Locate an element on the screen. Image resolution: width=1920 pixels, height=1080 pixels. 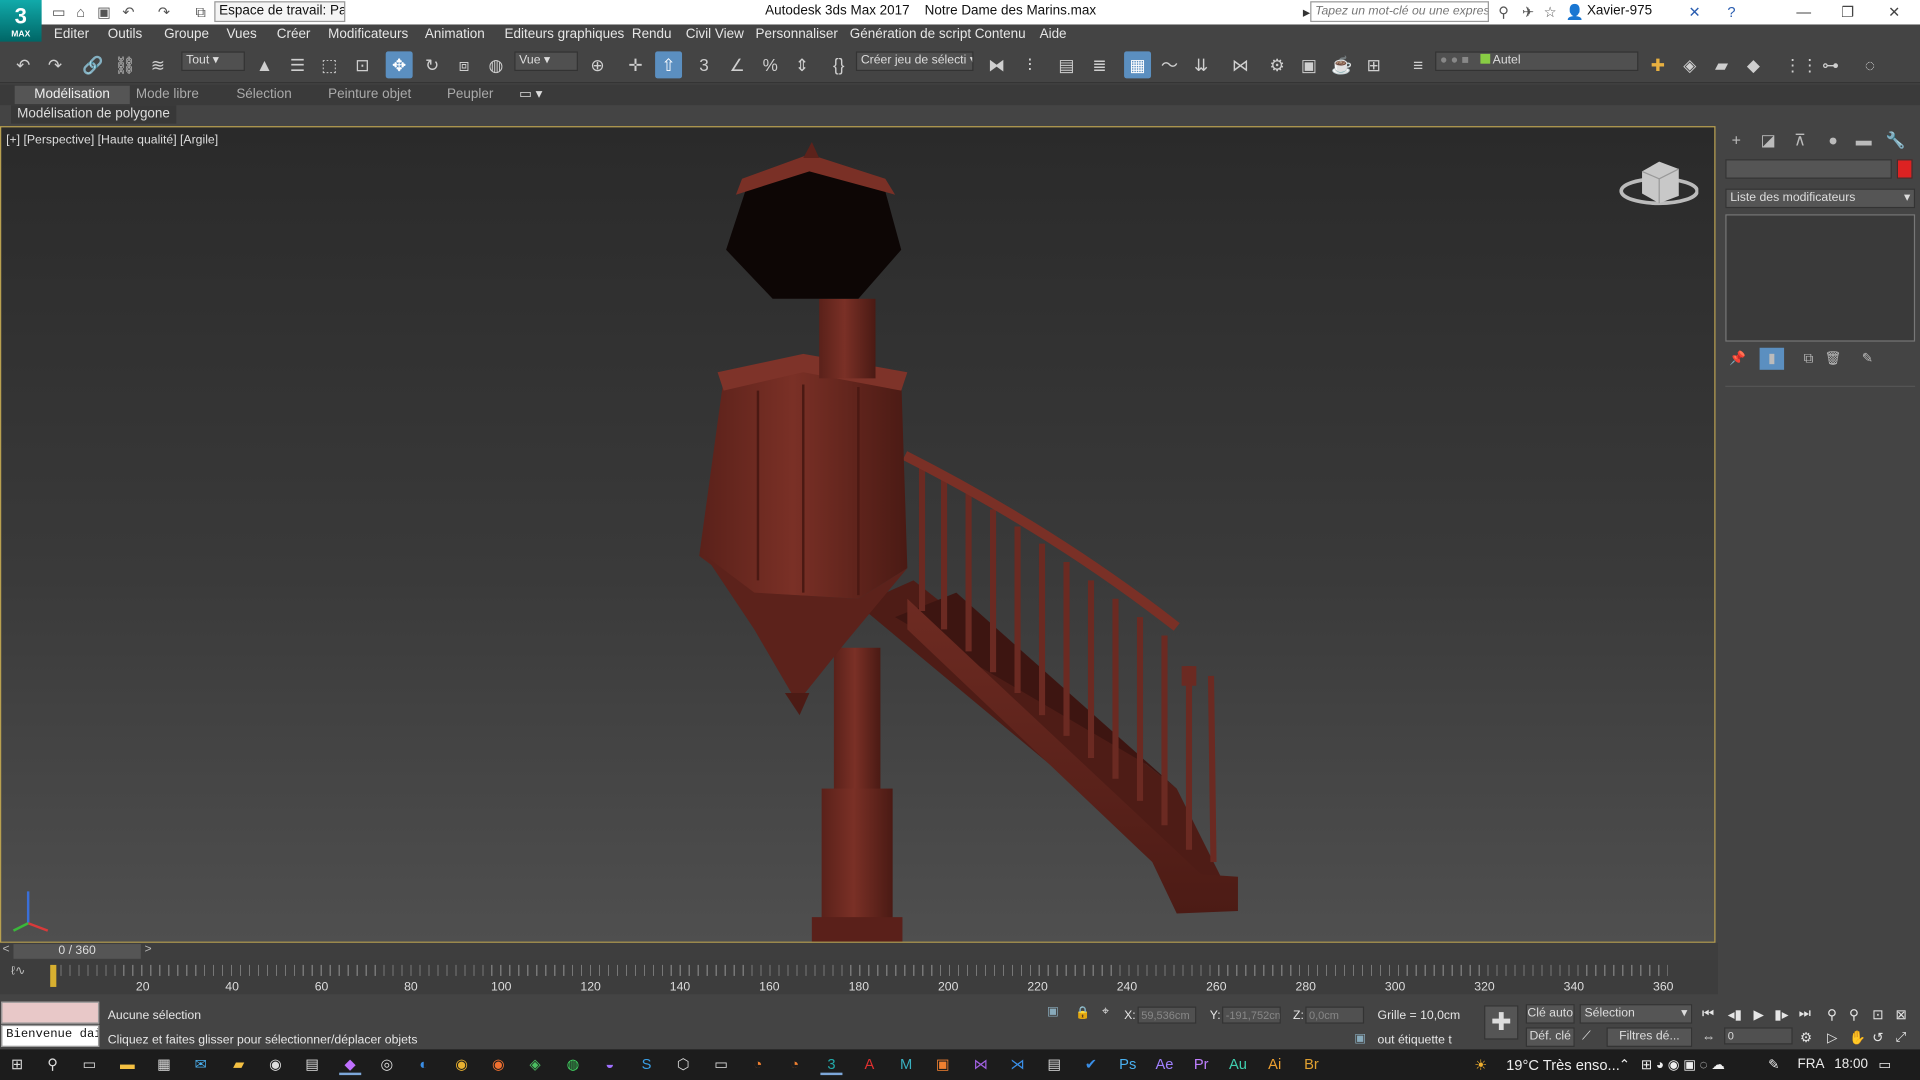
pin-stack-icon: 📌 is located at coordinates (1737, 359).